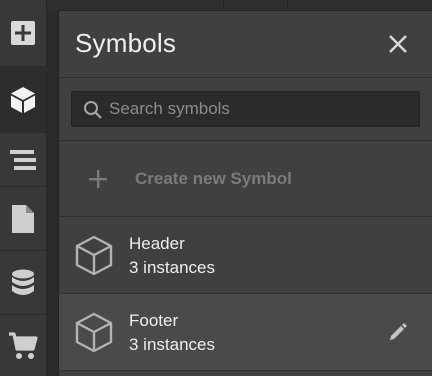 This screenshot has height=376, width=432. I want to click on navigator-icon, so click(23, 159).